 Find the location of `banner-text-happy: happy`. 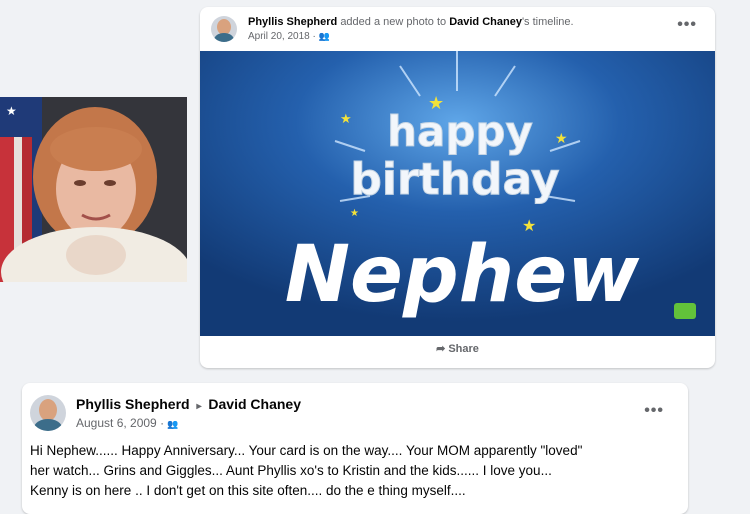

banner-text-happy: happy is located at coordinates (460, 131).